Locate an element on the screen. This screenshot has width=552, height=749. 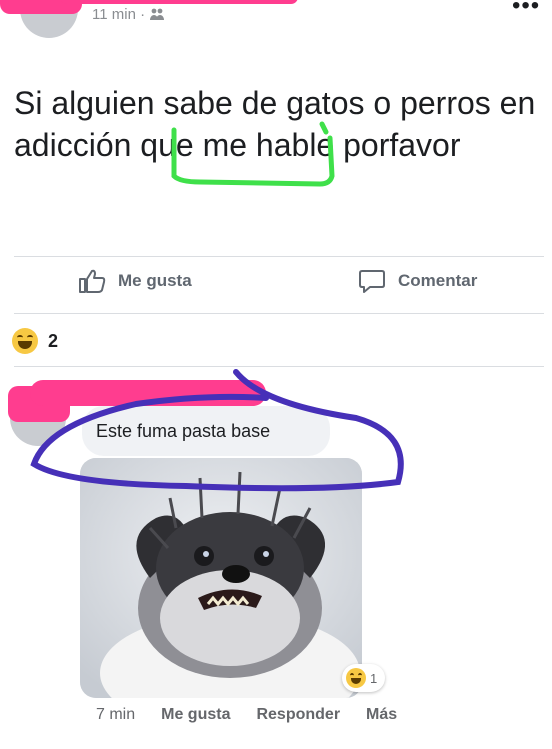
reaction-count: 2 is located at coordinates (53, 340).